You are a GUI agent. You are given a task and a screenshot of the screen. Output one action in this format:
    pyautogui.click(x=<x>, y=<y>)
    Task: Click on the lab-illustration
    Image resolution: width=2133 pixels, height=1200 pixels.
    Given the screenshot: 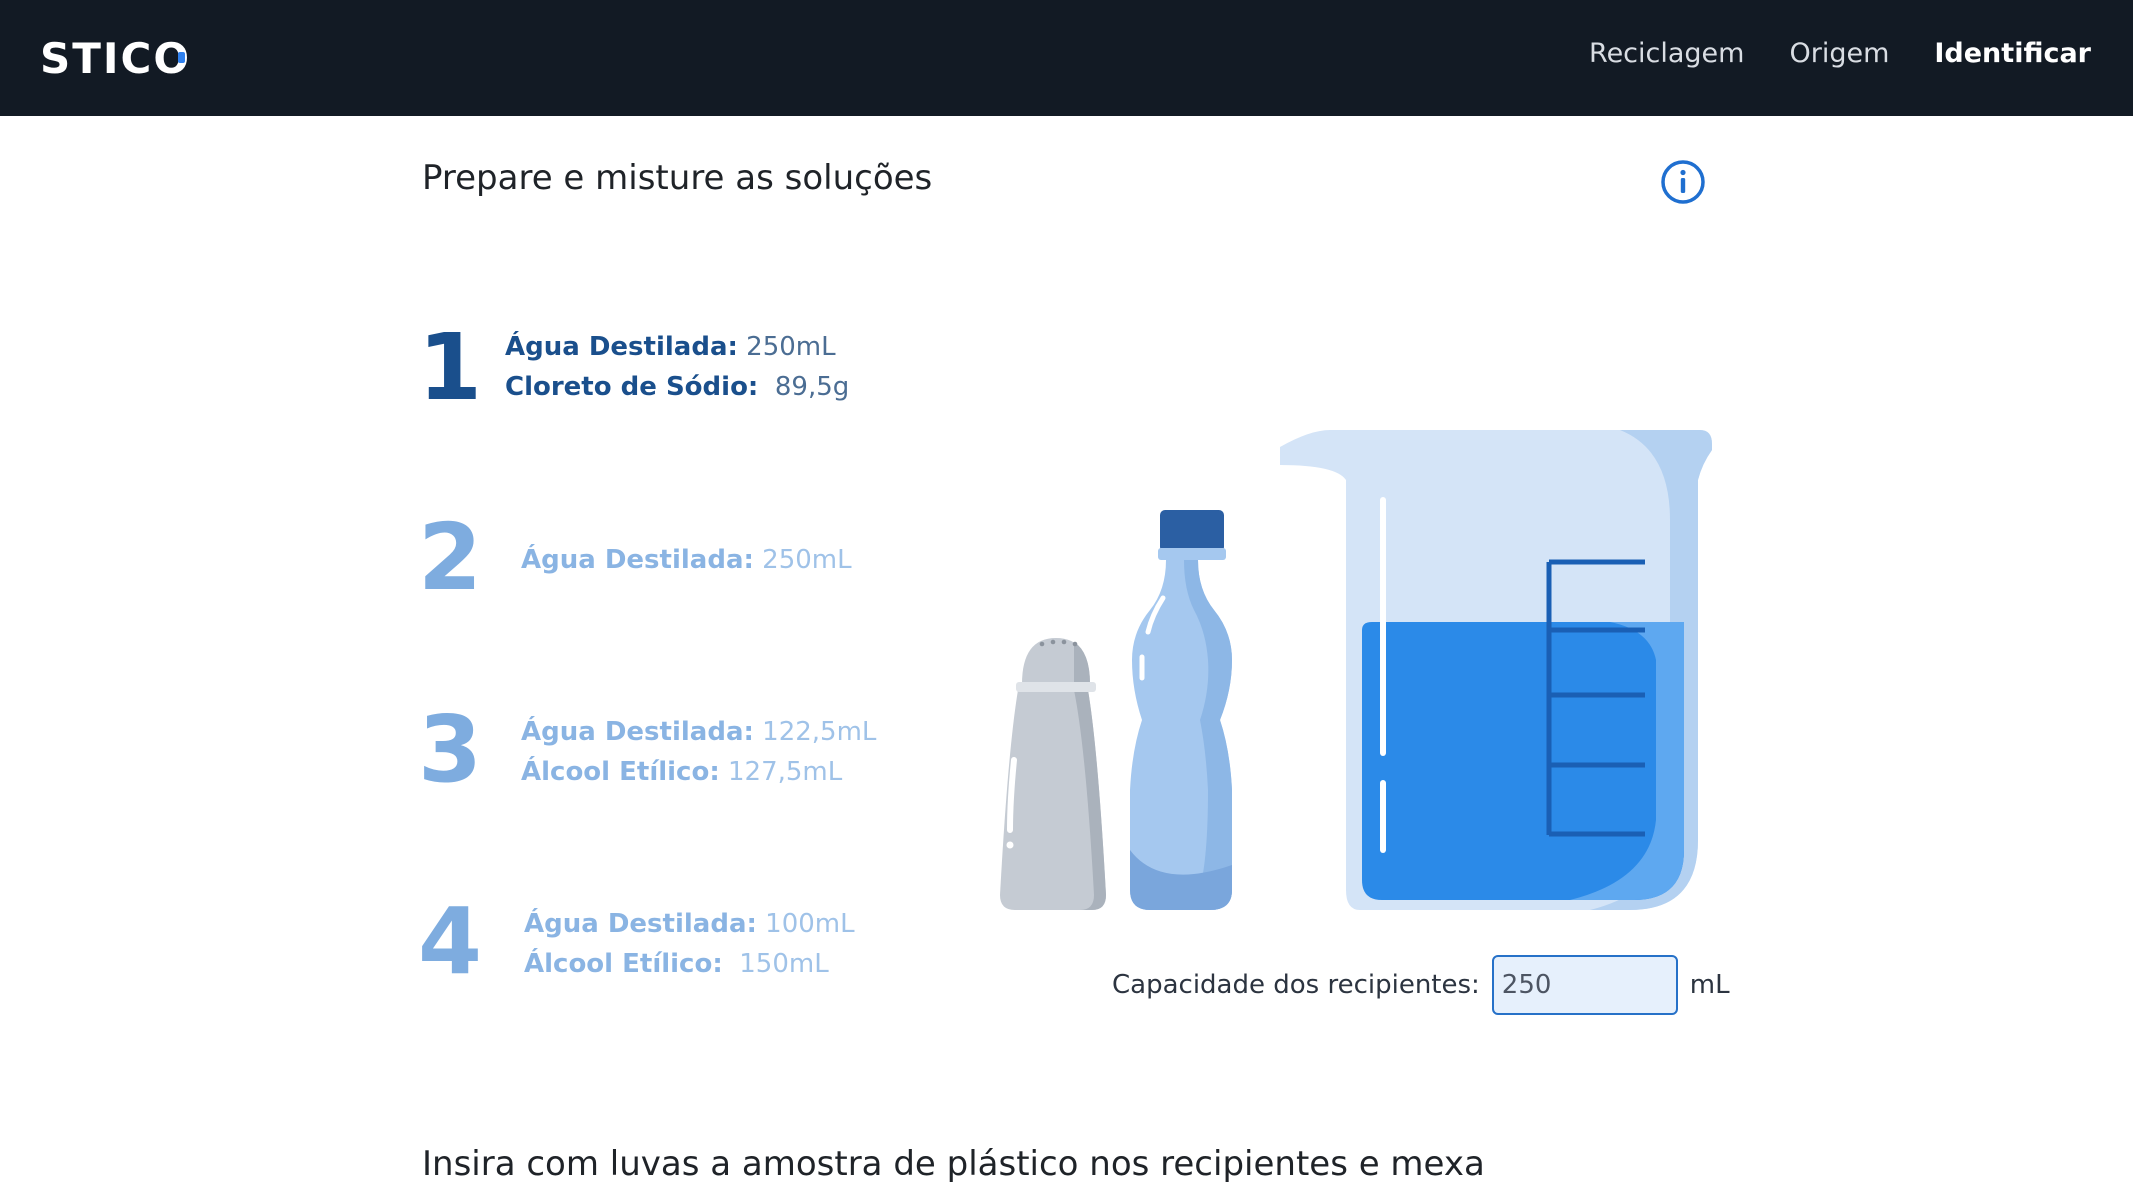 What is the action you would take?
    pyautogui.click(x=1356, y=670)
    